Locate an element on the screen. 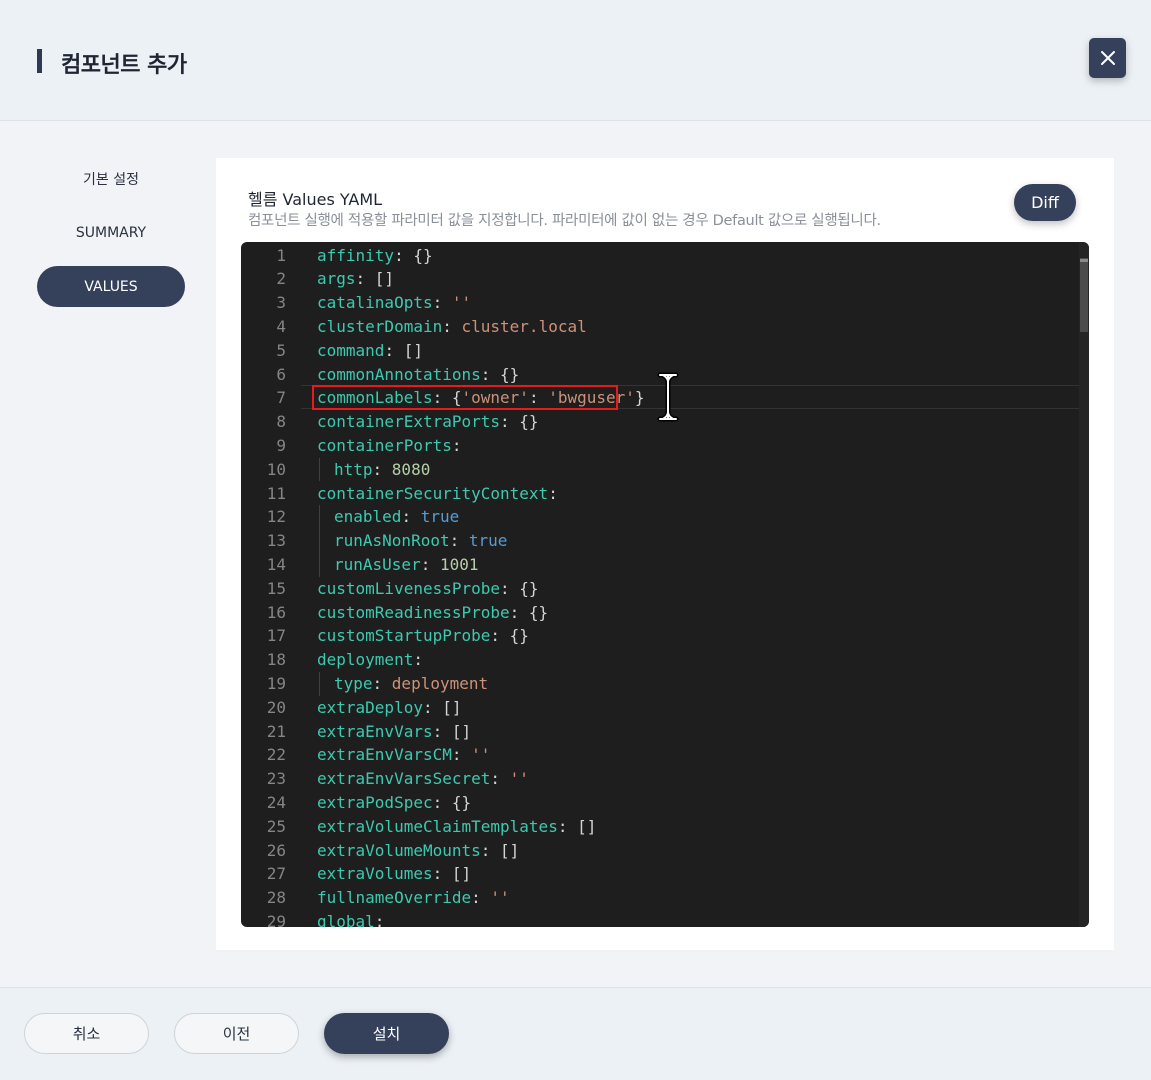 Image resolution: width=1151 pixels, height=1080 pixels. code-token: extraPodSpec is located at coordinates (375, 802).